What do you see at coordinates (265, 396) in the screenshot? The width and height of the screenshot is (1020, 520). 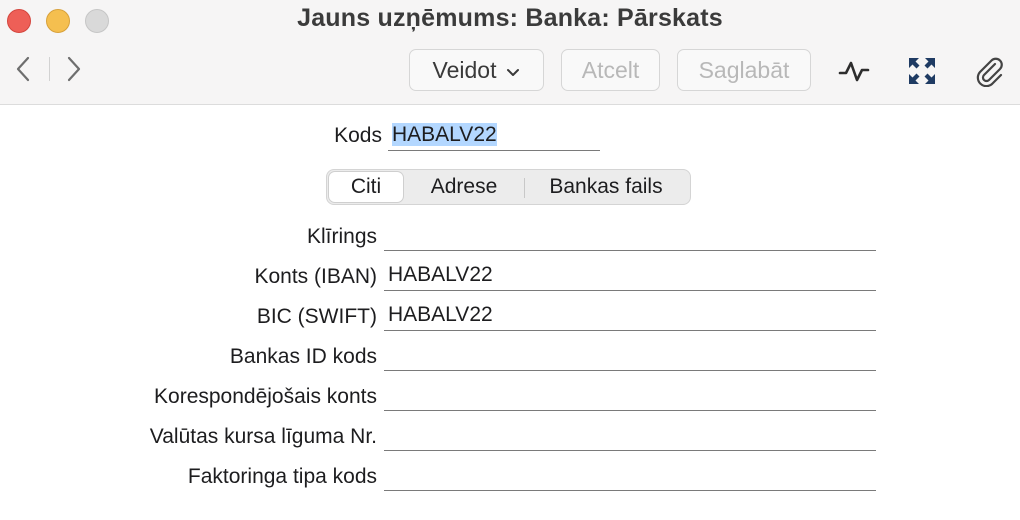 I see `field-label-correspondent: Korespondējošais konts` at bounding box center [265, 396].